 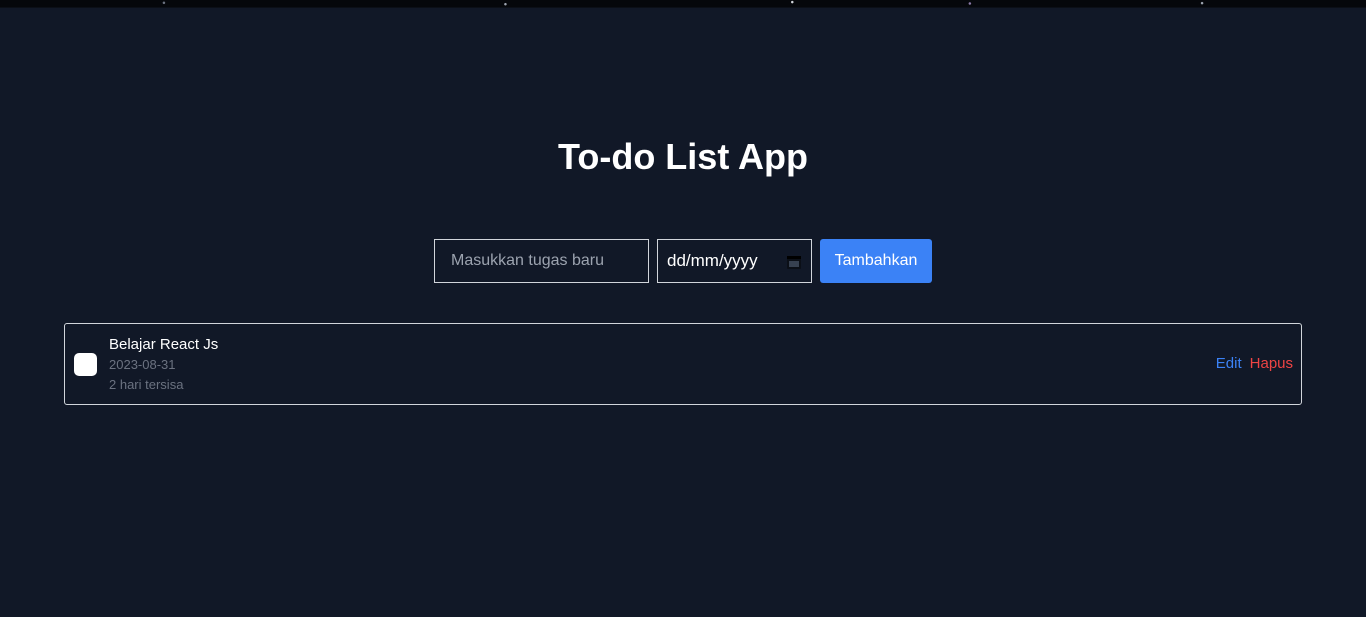 I want to click on todo-actions: Edit Hapus, so click(x=1254, y=364).